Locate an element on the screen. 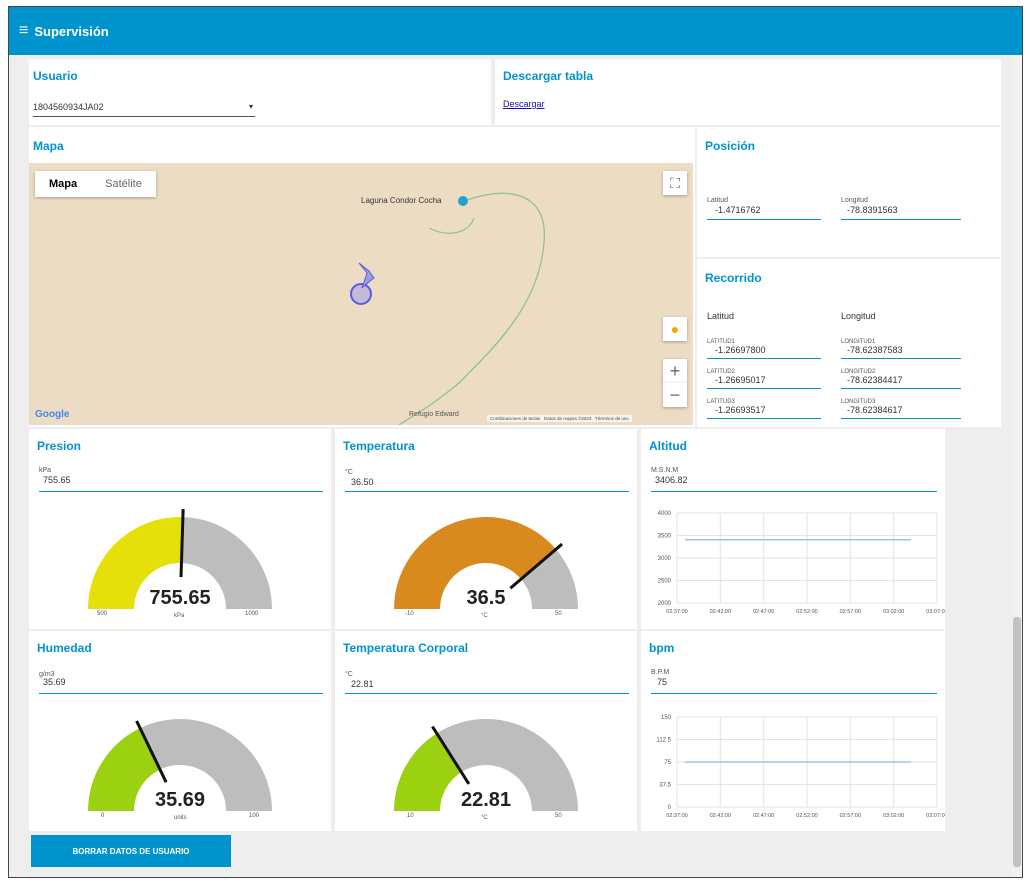 This screenshot has width=1030, height=882. humedad-value: 35.69 is located at coordinates (54, 682).